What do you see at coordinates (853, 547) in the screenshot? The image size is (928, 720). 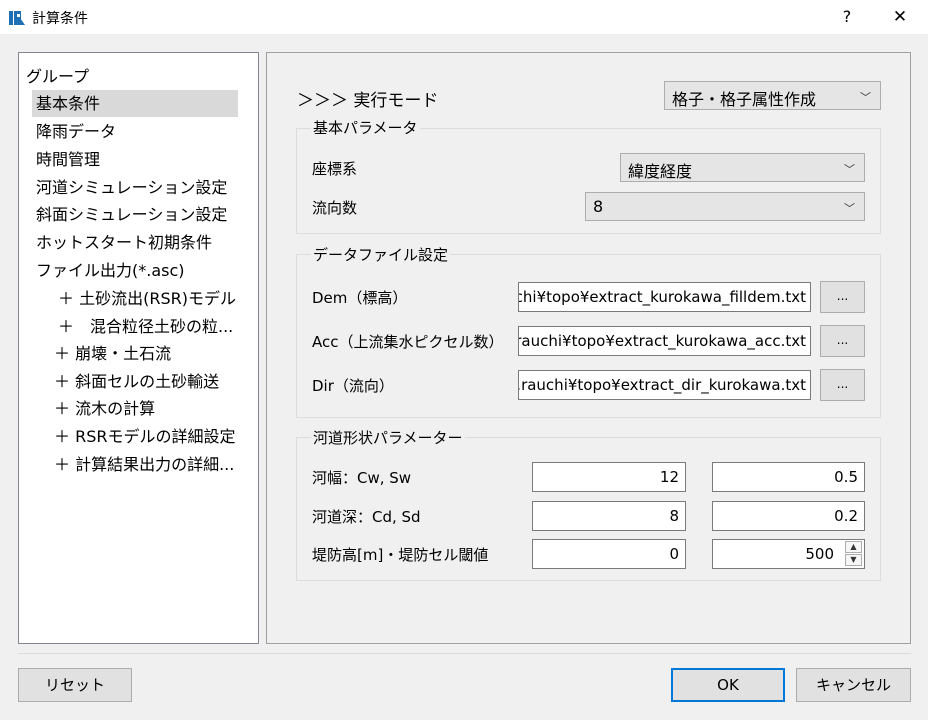 I see `spin-up-icon: ▲` at bounding box center [853, 547].